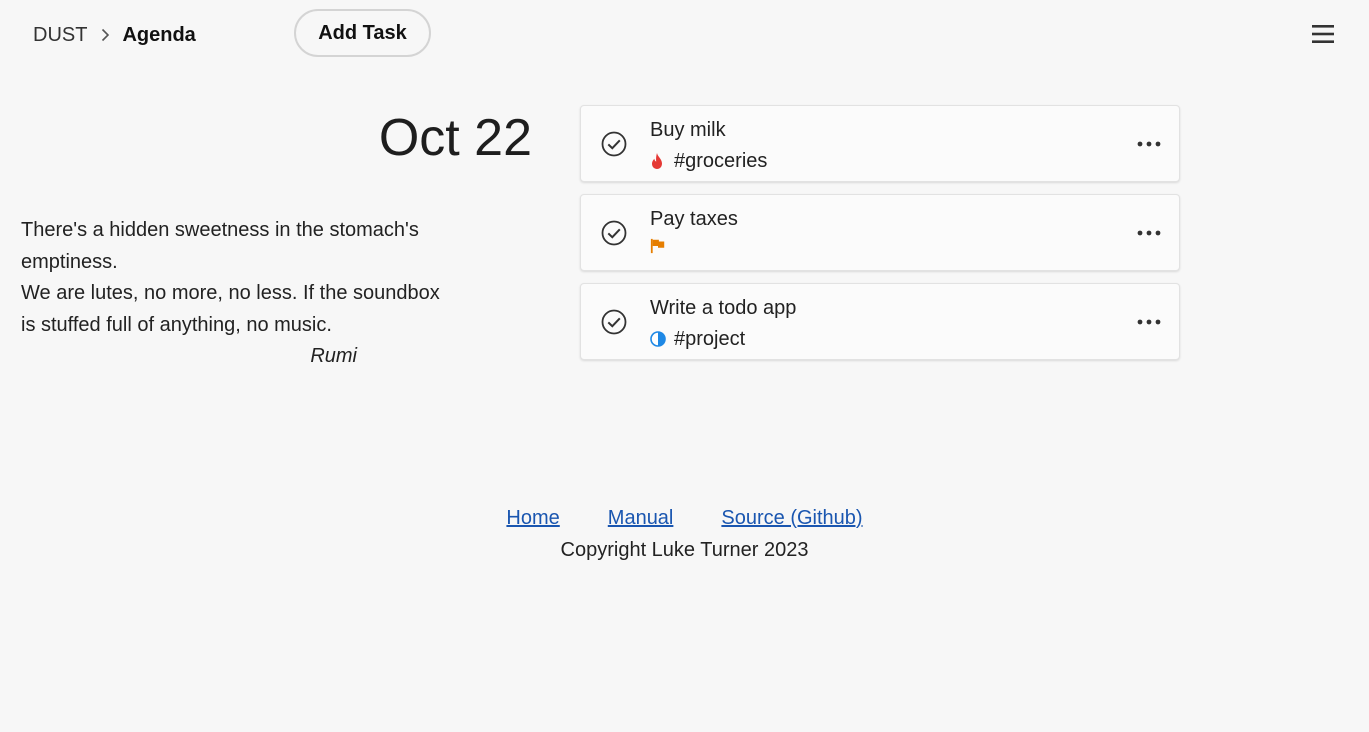 The width and height of the screenshot is (1369, 732). What do you see at coordinates (880, 232) in the screenshot?
I see `task-card: Pay taxes` at bounding box center [880, 232].